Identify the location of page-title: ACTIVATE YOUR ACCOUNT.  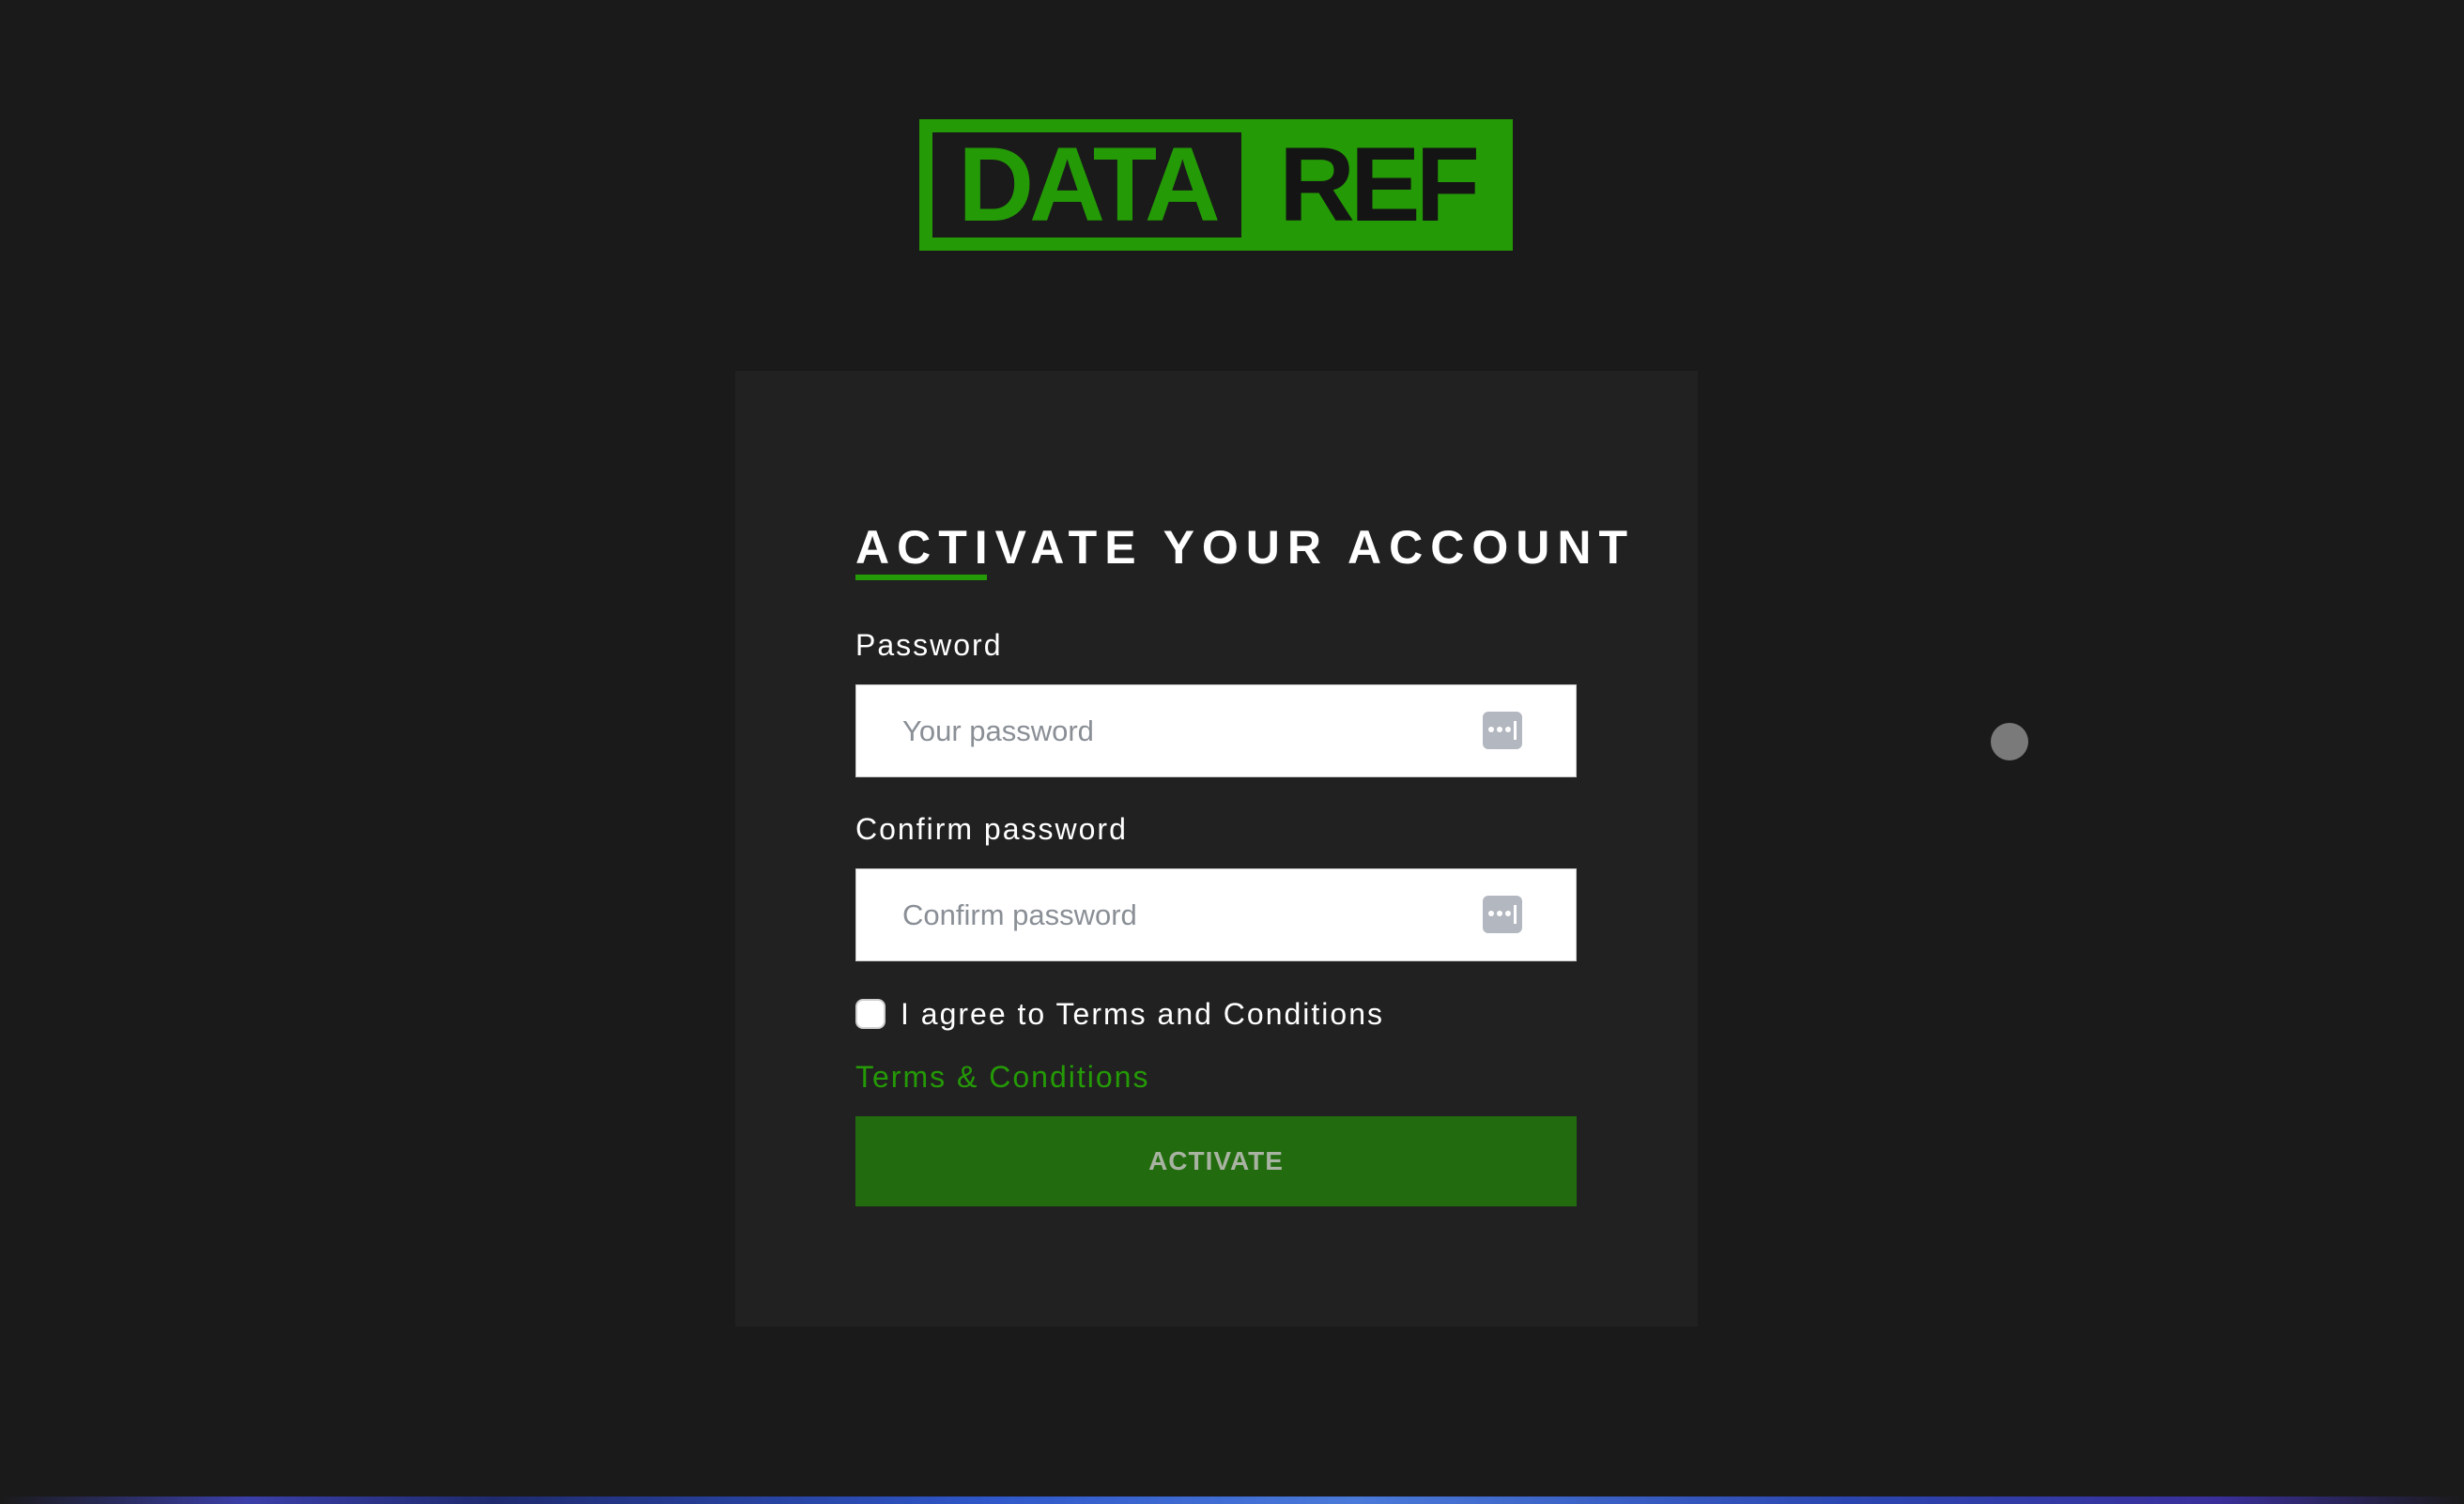
(1245, 547).